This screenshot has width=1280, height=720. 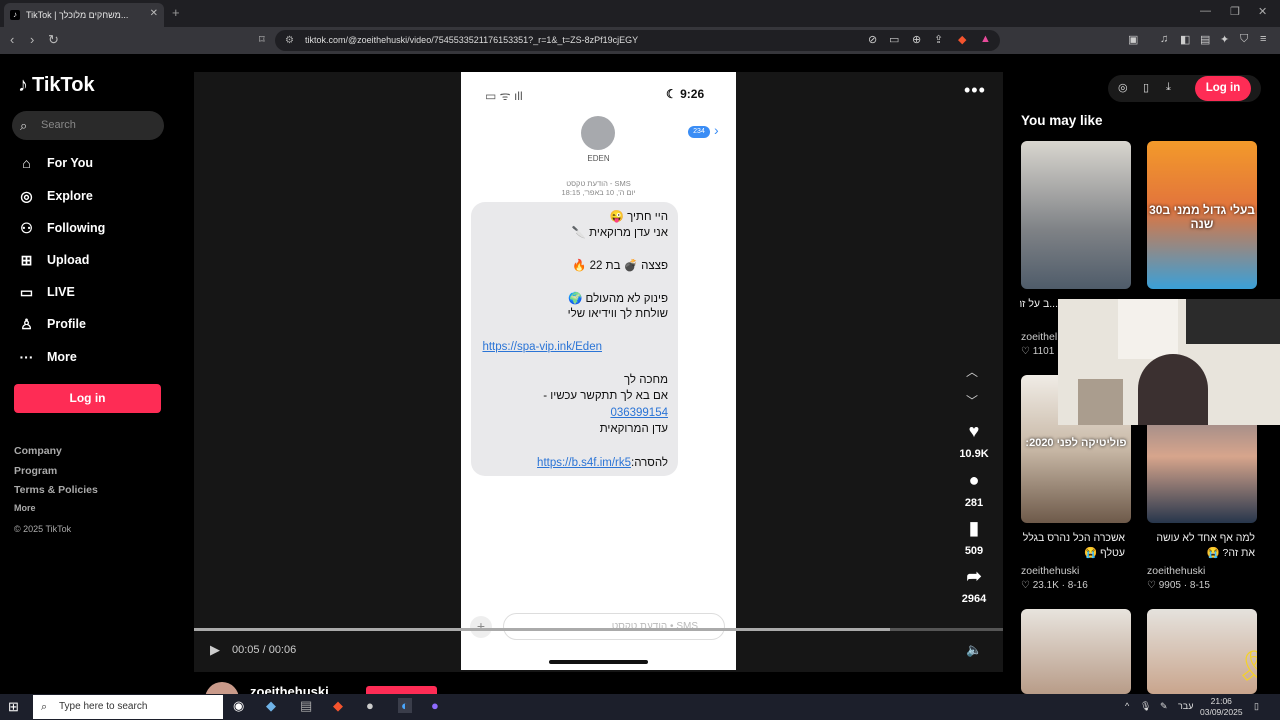 What do you see at coordinates (1205, 39) in the screenshot?
I see `wallet-icon: ▤` at bounding box center [1205, 39].